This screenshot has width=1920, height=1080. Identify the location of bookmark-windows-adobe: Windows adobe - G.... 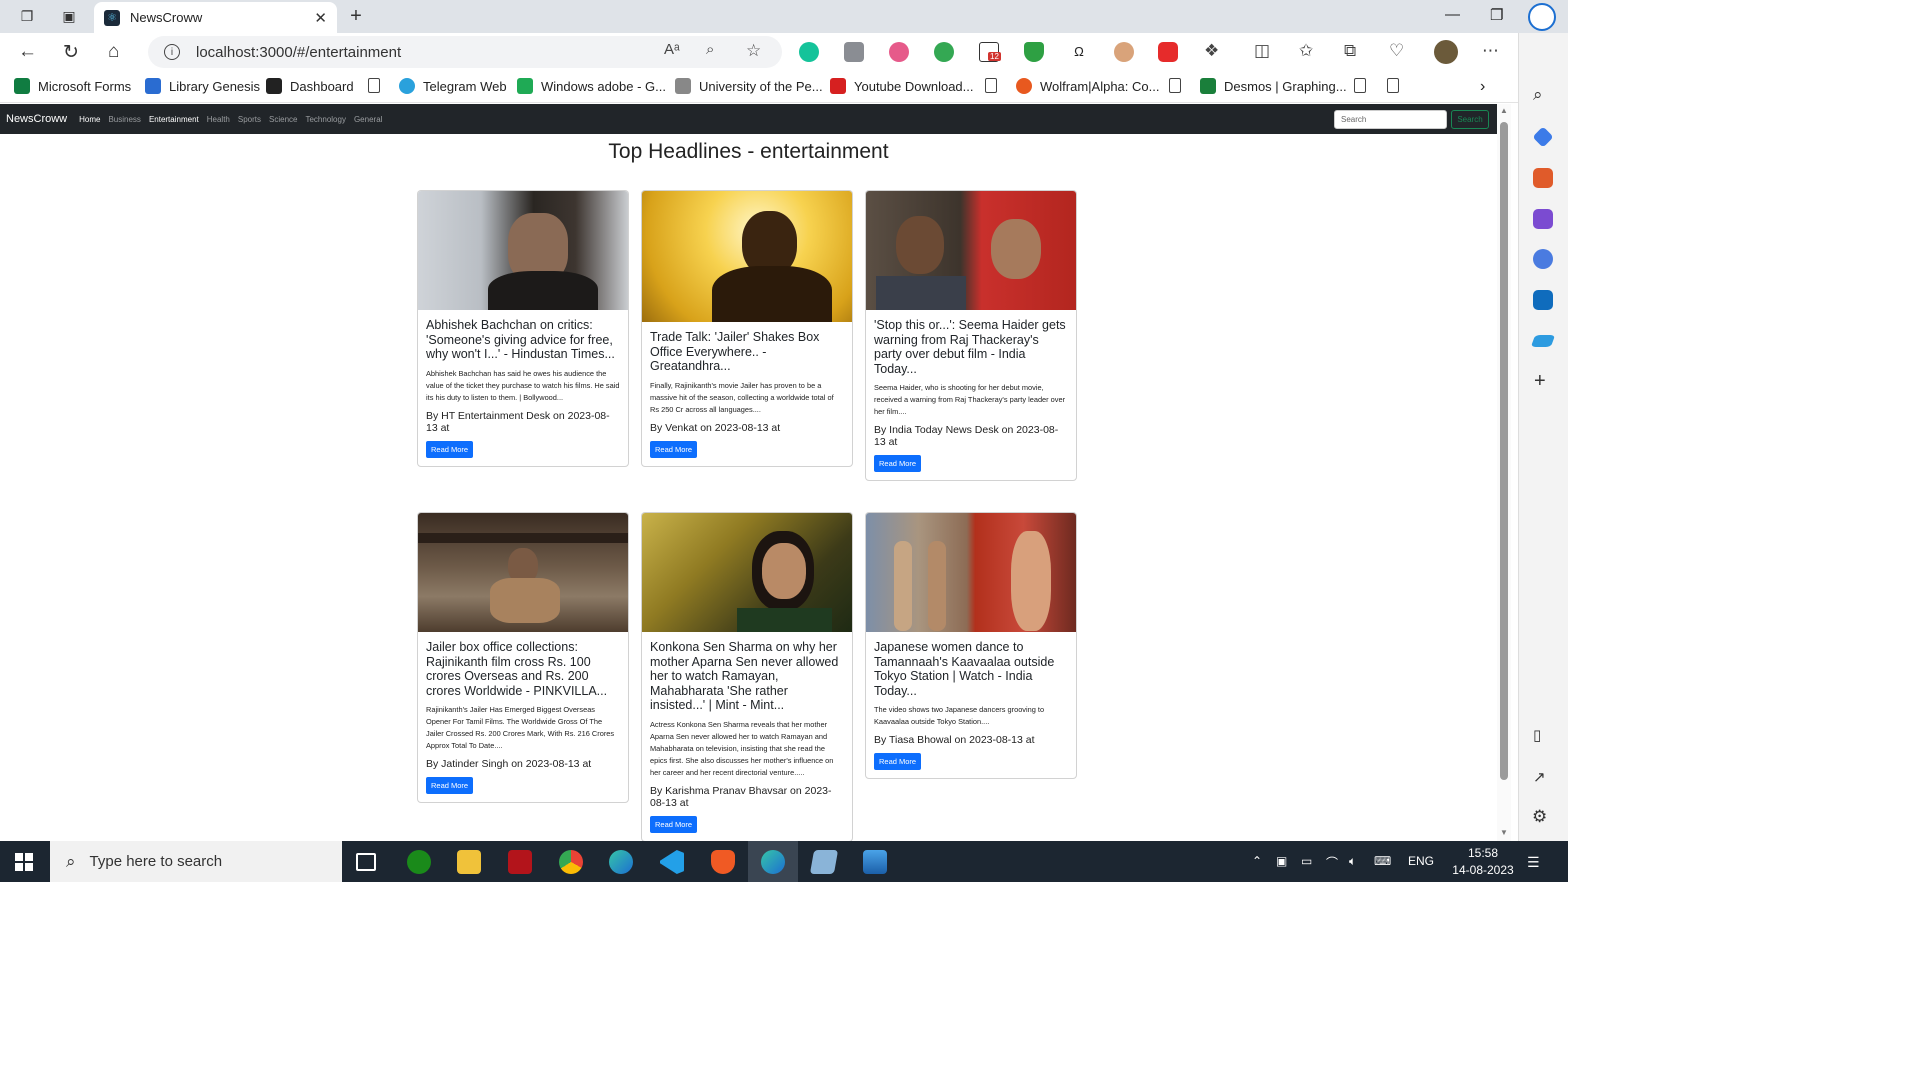
(591, 86).